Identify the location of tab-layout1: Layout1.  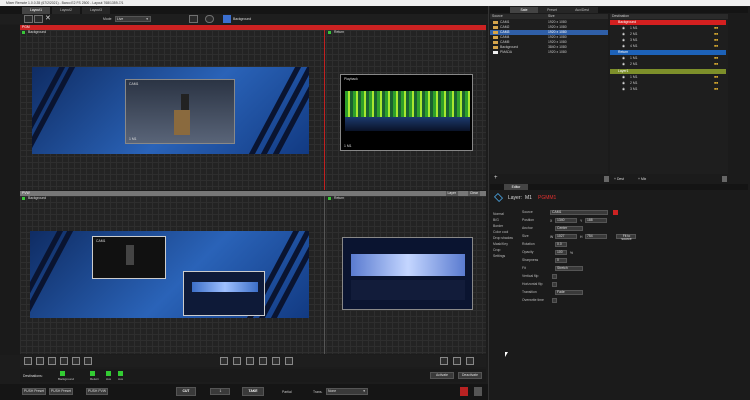
(36, 10).